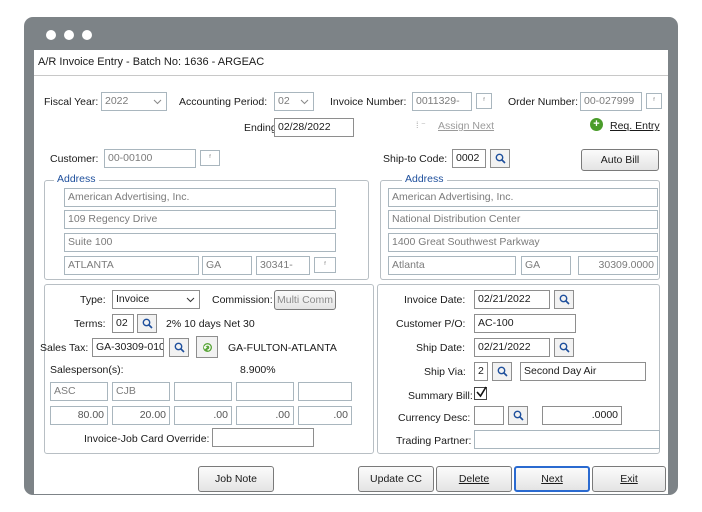 The image size is (702, 512). What do you see at coordinates (74, 159) in the screenshot?
I see `customer-label: Customer:` at bounding box center [74, 159].